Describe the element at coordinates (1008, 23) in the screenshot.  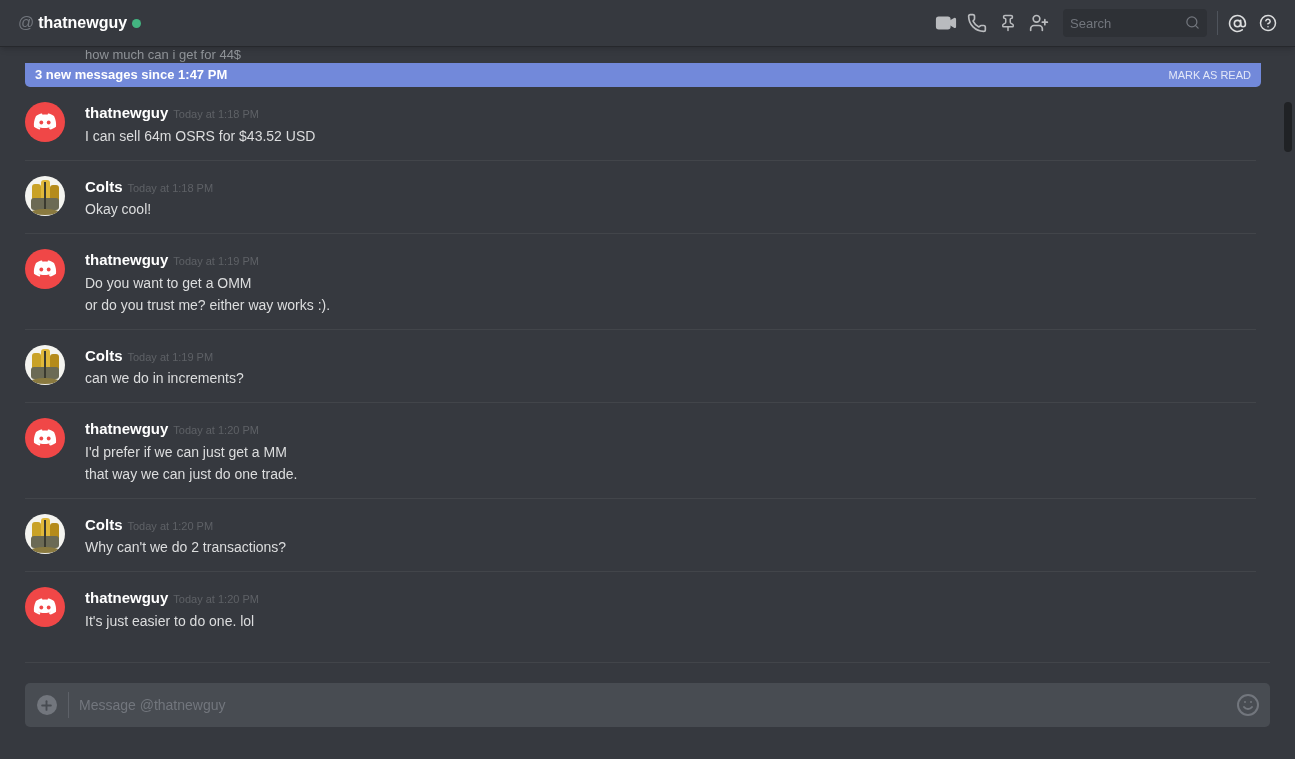
I see `pin-icon` at that location.